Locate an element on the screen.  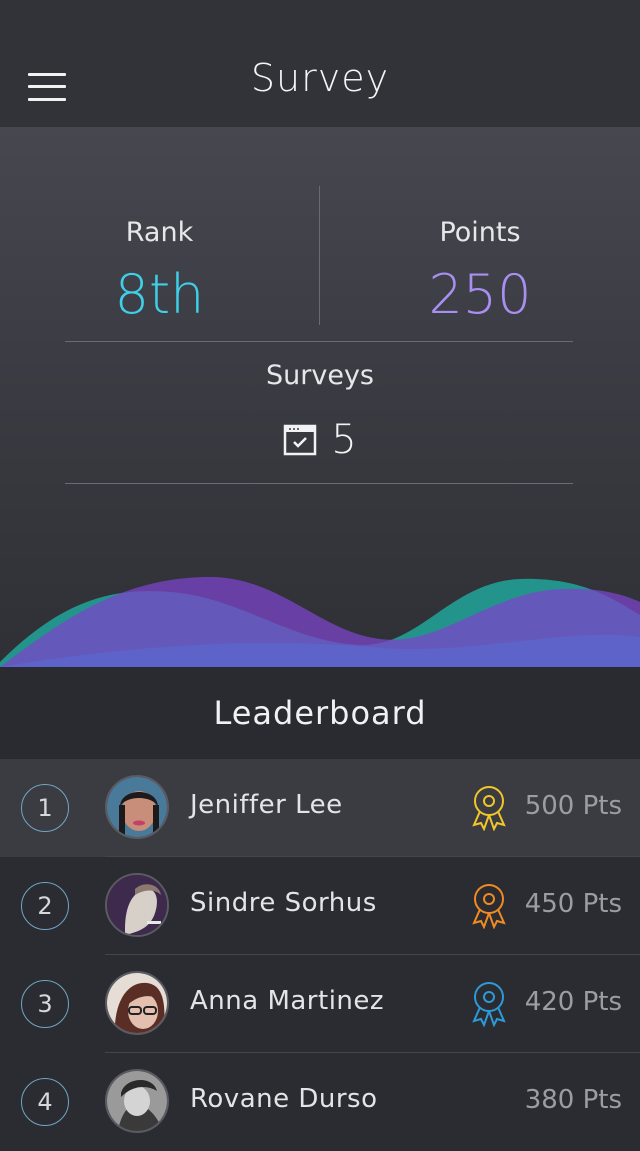
rank-badge: 4 is located at coordinates (45, 1102).